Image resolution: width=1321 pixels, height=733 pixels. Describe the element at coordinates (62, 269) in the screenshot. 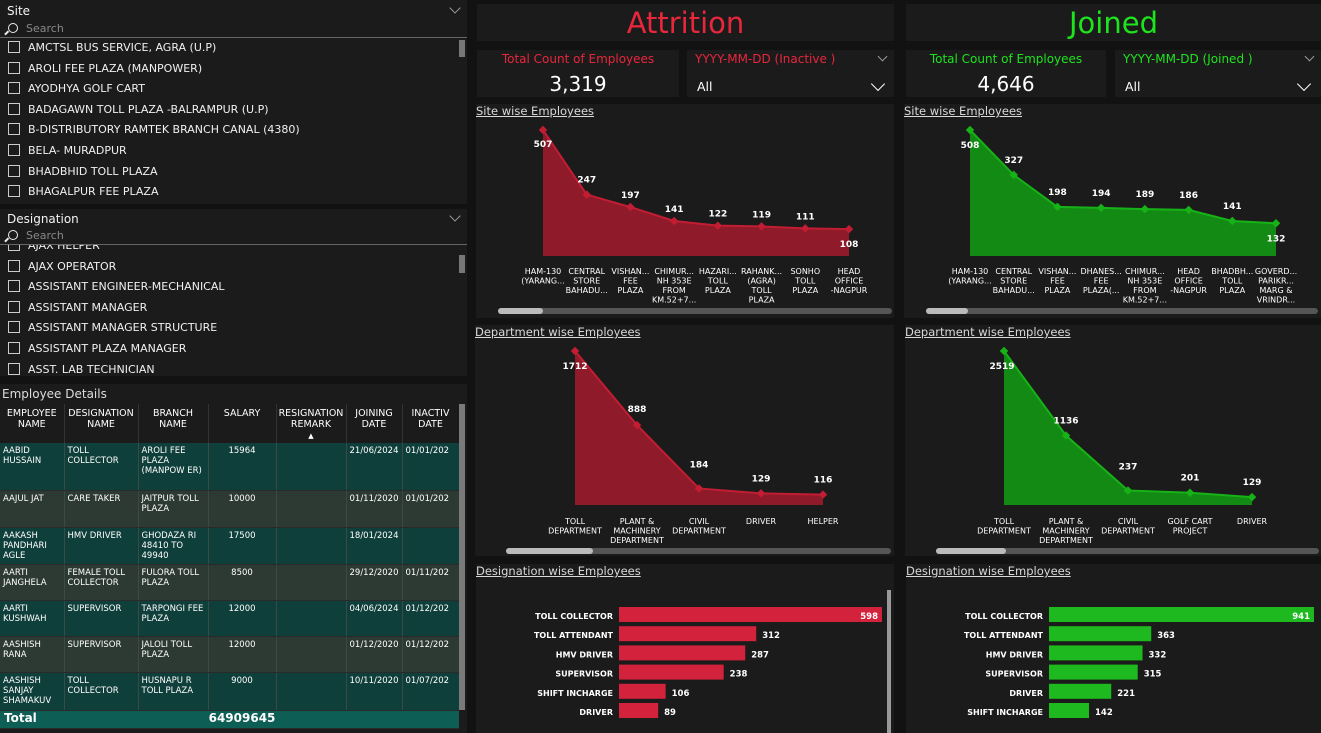

I see `slicer-item: AJAX OPERATOR` at that location.